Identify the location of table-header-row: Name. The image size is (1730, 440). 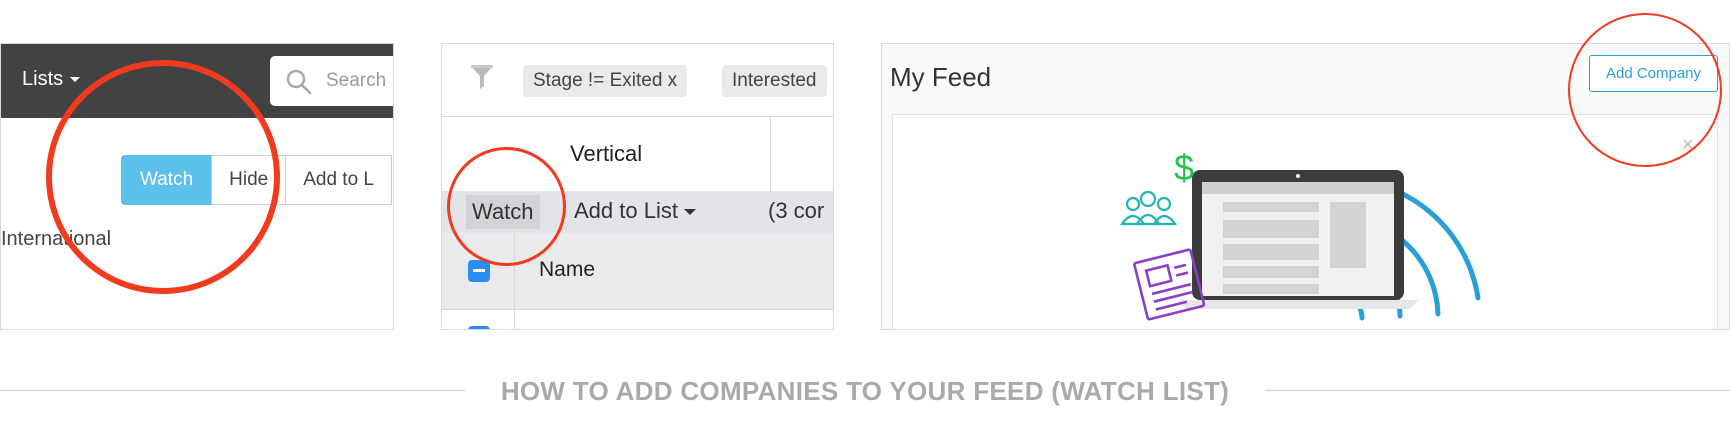
(637, 281).